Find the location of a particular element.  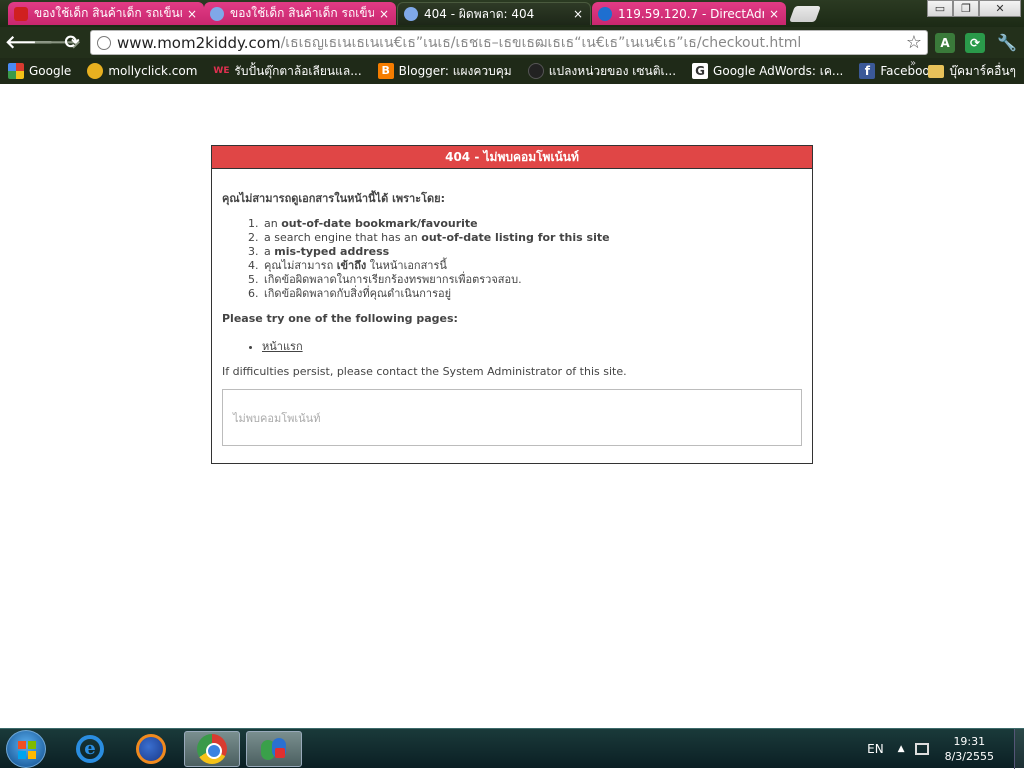

try-pages-heading: Please try one of the following pages: is located at coordinates (340, 318).